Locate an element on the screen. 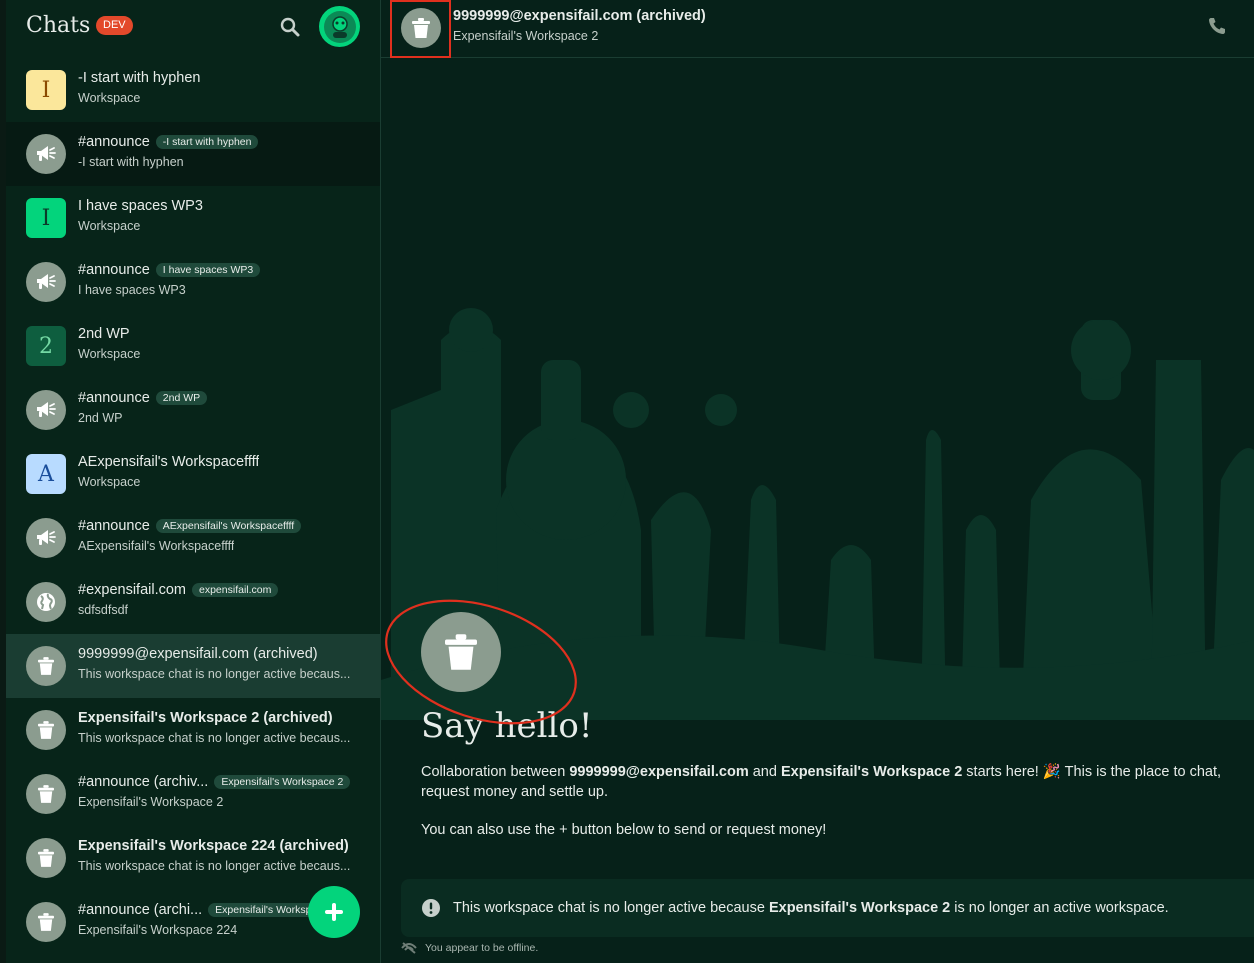 The width and height of the screenshot is (1254, 963). chat-name: -I start with hyphen is located at coordinates (139, 78).